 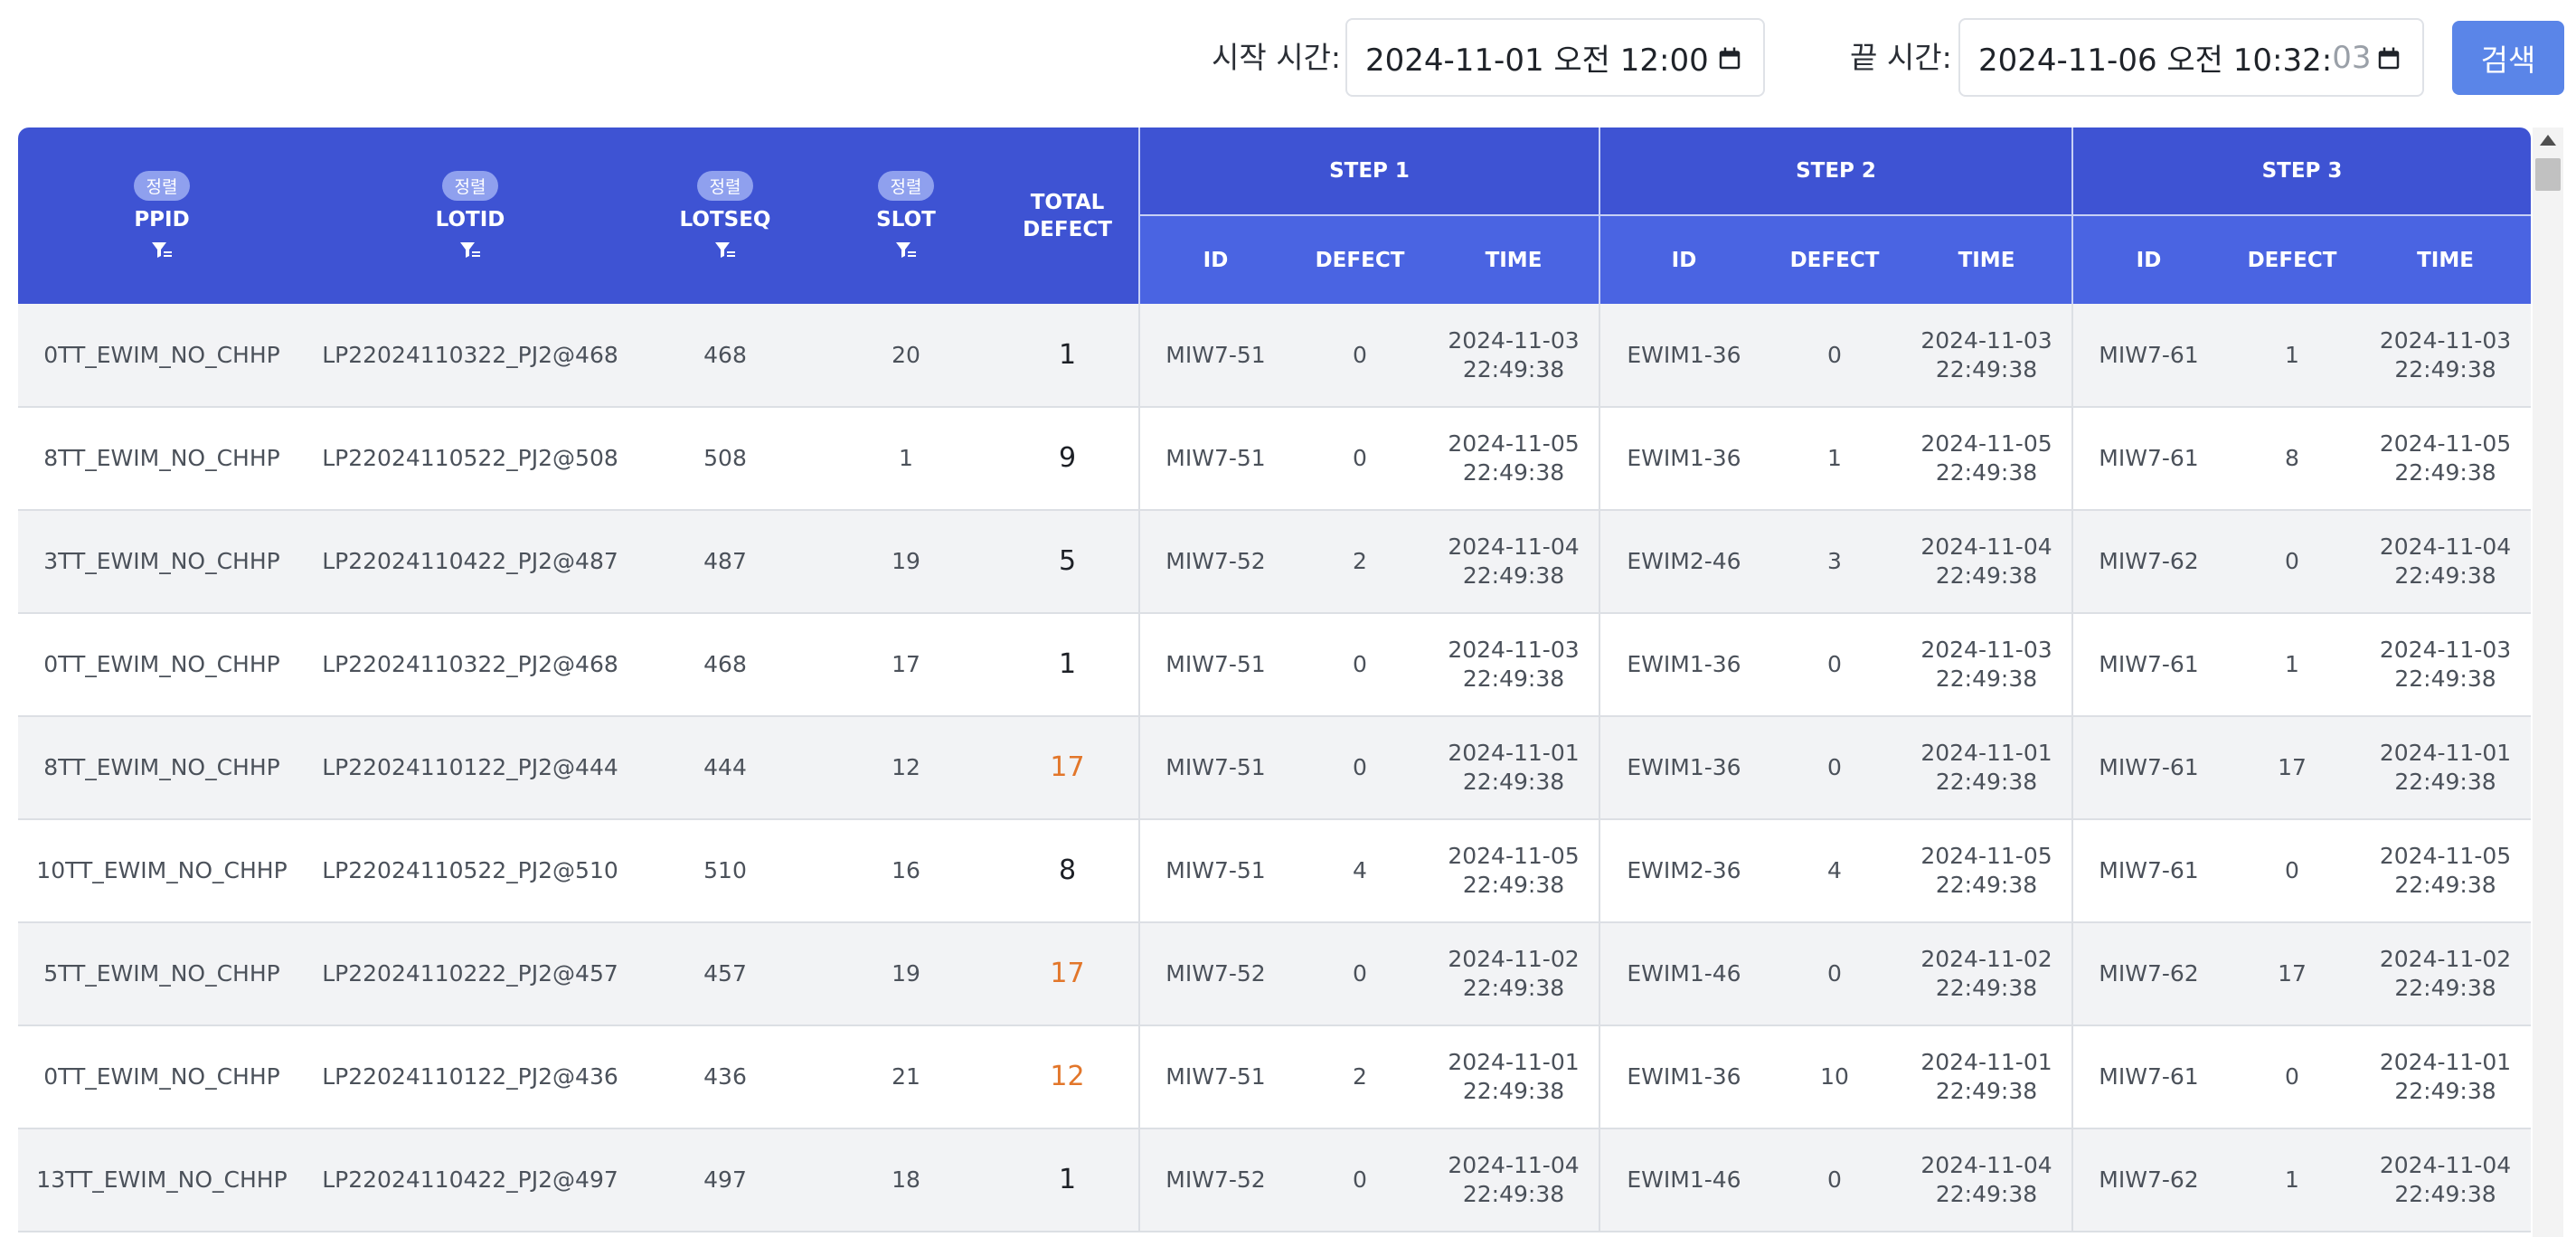 I want to click on cell-total-defect: 1, so click(x=1067, y=356).